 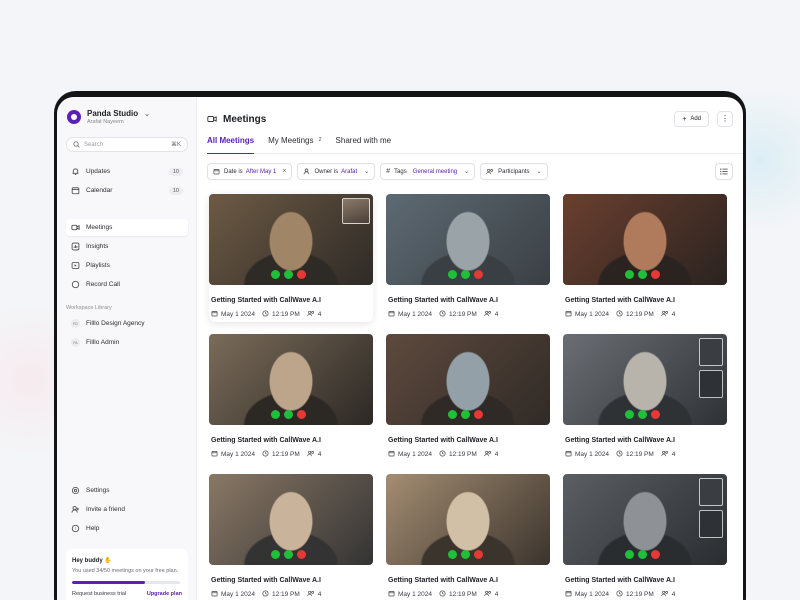 What do you see at coordinates (127, 509) in the screenshot?
I see `sidebar-item-invite: Invite a friend` at bounding box center [127, 509].